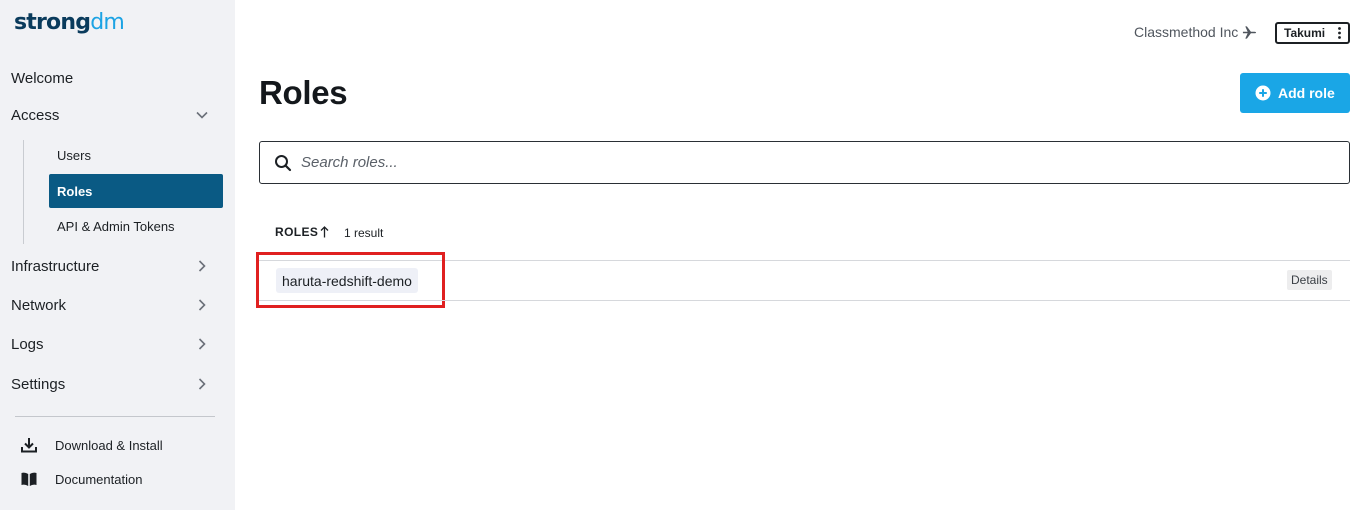 This screenshot has height=510, width=1364. I want to click on add-role-label: Add role, so click(1306, 93).